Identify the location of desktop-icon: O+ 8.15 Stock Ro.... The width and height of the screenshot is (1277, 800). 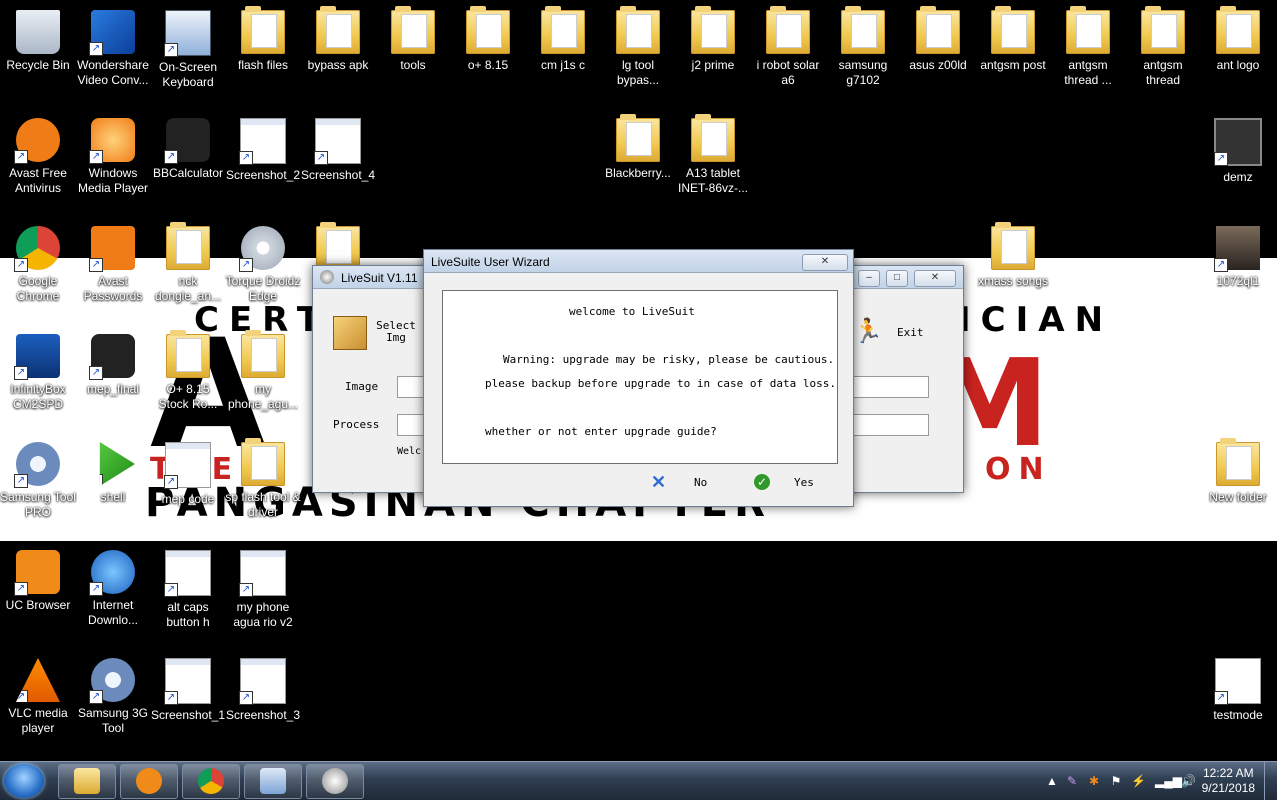
(188, 371).